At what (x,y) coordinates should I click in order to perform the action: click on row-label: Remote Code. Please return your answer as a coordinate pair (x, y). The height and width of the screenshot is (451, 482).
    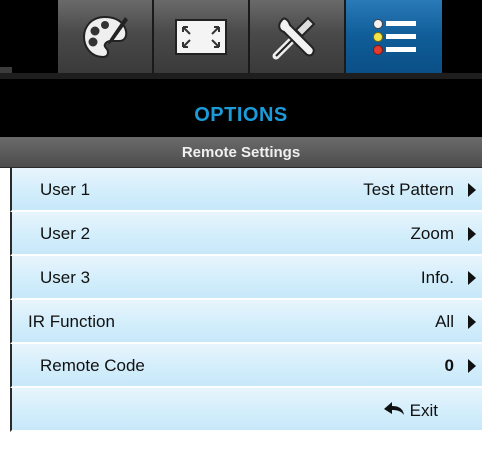
    Looking at the image, I should click on (92, 365).